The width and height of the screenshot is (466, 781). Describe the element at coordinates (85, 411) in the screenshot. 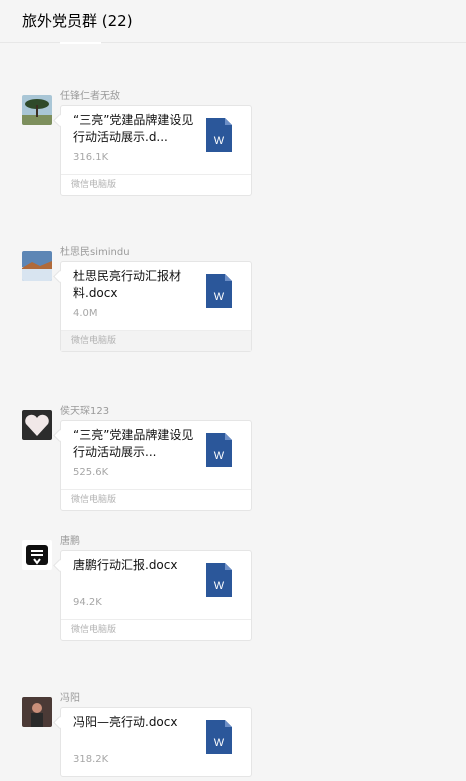

I see `sender-name: 侯天琛123` at that location.